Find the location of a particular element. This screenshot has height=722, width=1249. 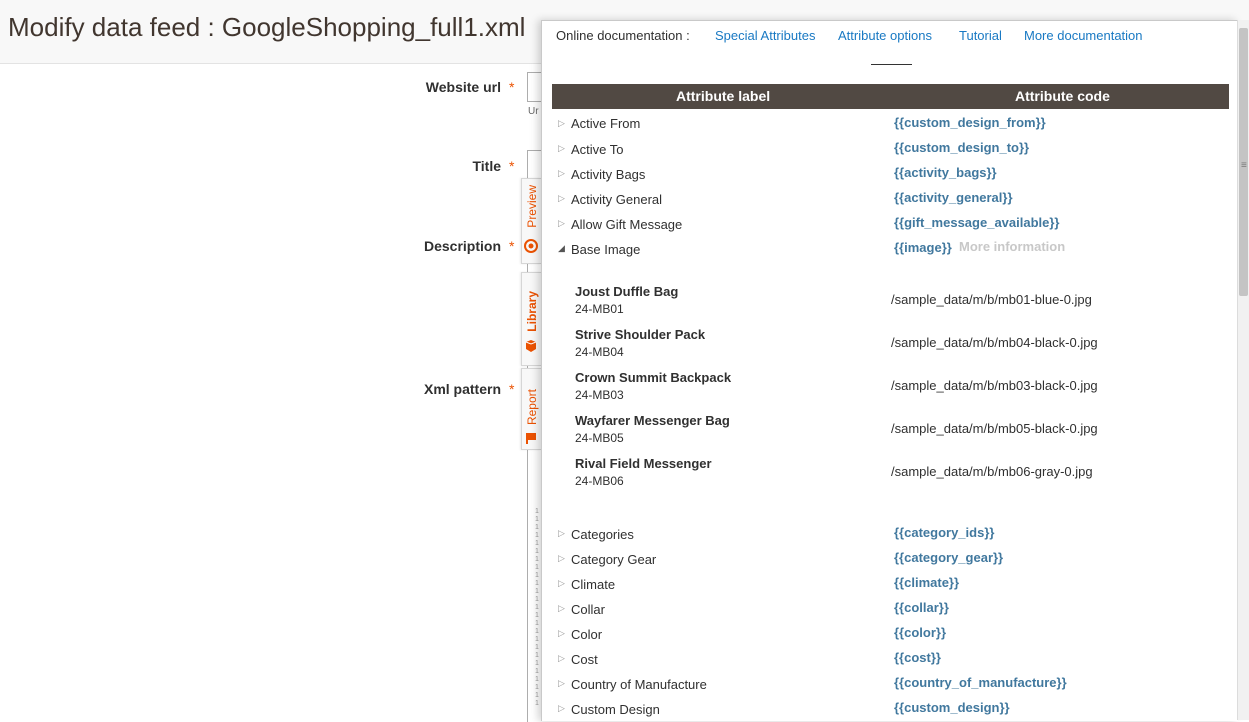

sample-product-sku: 24-MB04 is located at coordinates (599, 352).